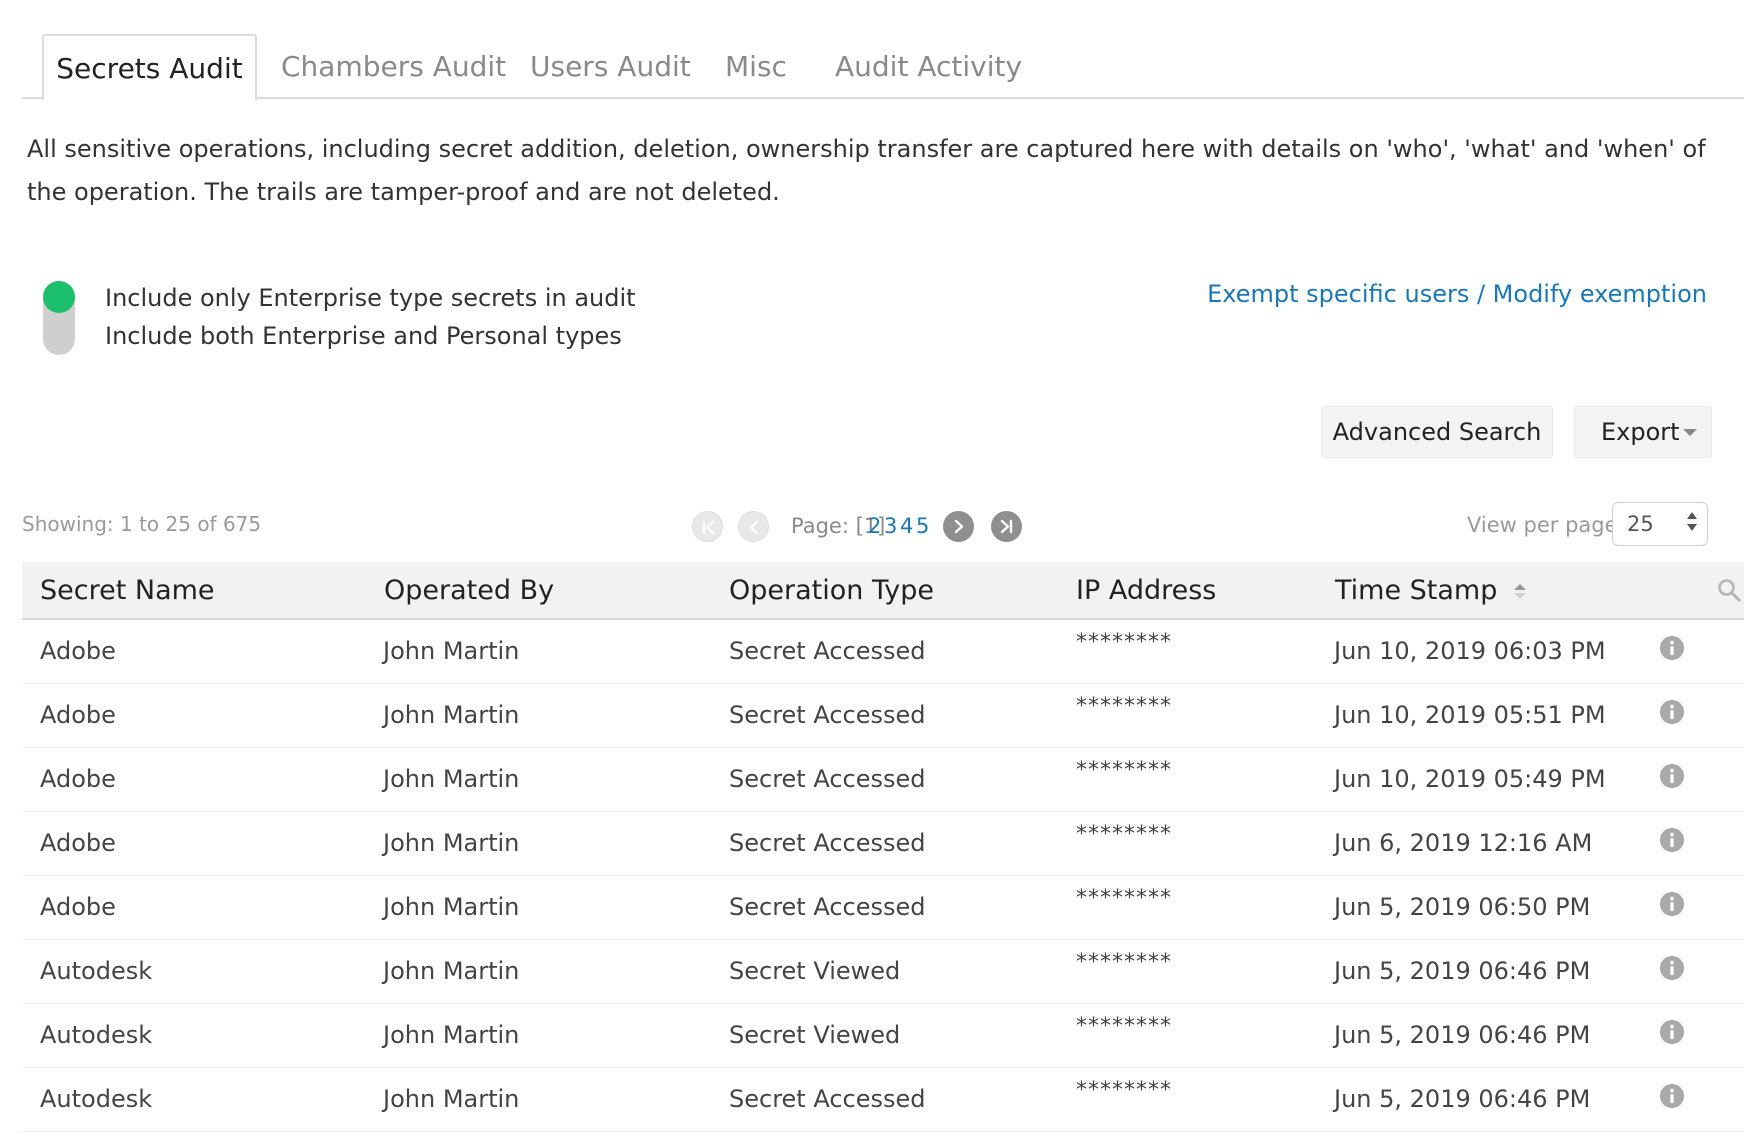 The height and width of the screenshot is (1134, 1762). I want to click on cell-time-stamp: Jun 6, 2019 12:16 AM, so click(1463, 843).